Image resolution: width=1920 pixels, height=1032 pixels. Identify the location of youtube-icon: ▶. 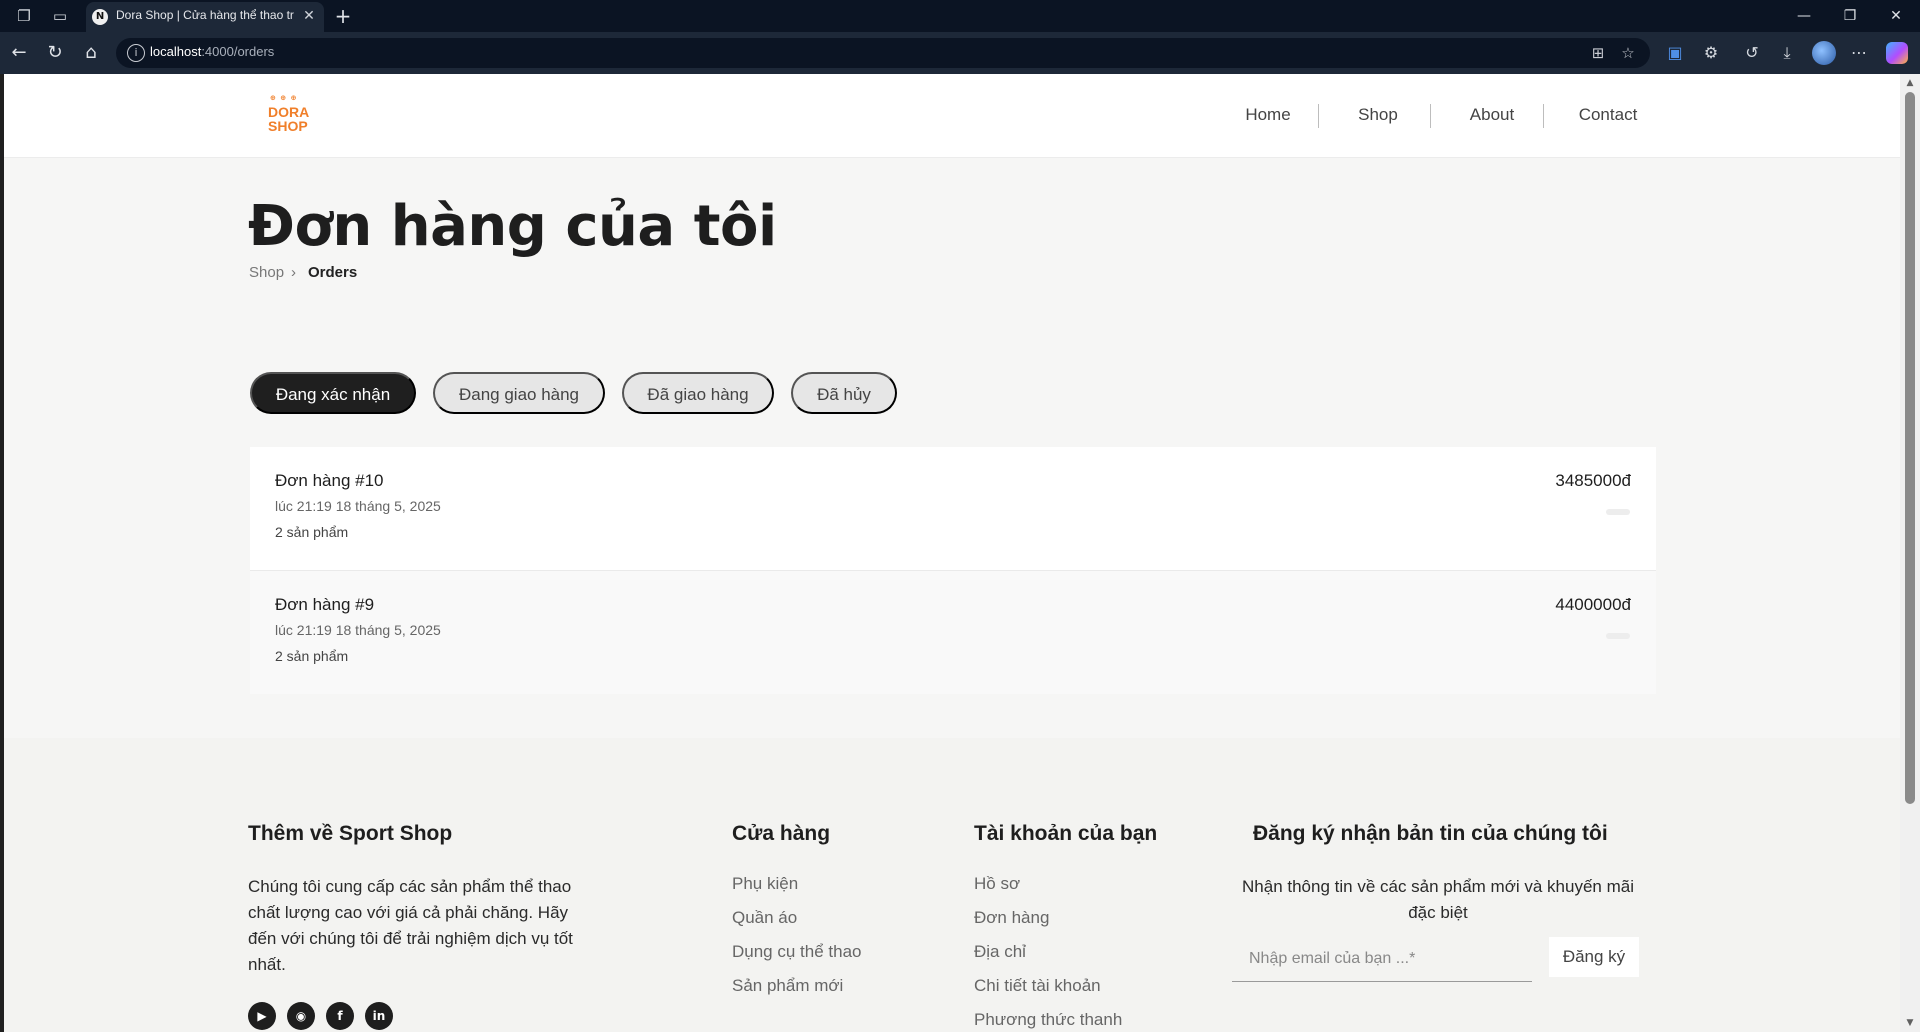
(262, 1016).